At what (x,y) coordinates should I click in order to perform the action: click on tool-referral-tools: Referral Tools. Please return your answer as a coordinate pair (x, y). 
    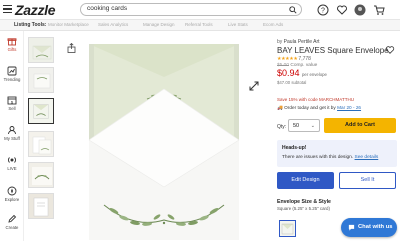
    Looking at the image, I should click on (199, 24).